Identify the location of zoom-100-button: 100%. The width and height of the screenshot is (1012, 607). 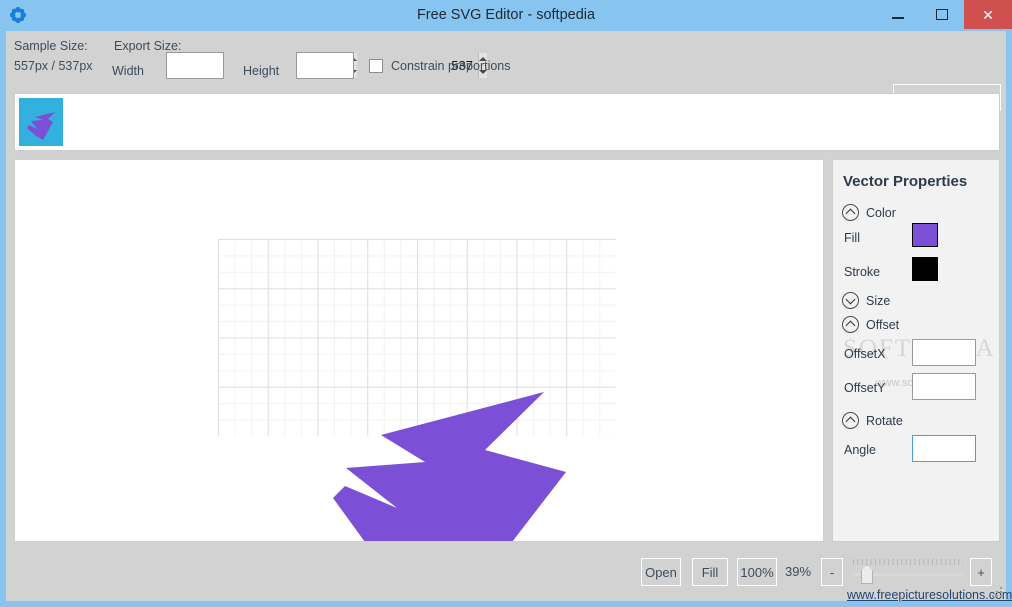
(757, 572).